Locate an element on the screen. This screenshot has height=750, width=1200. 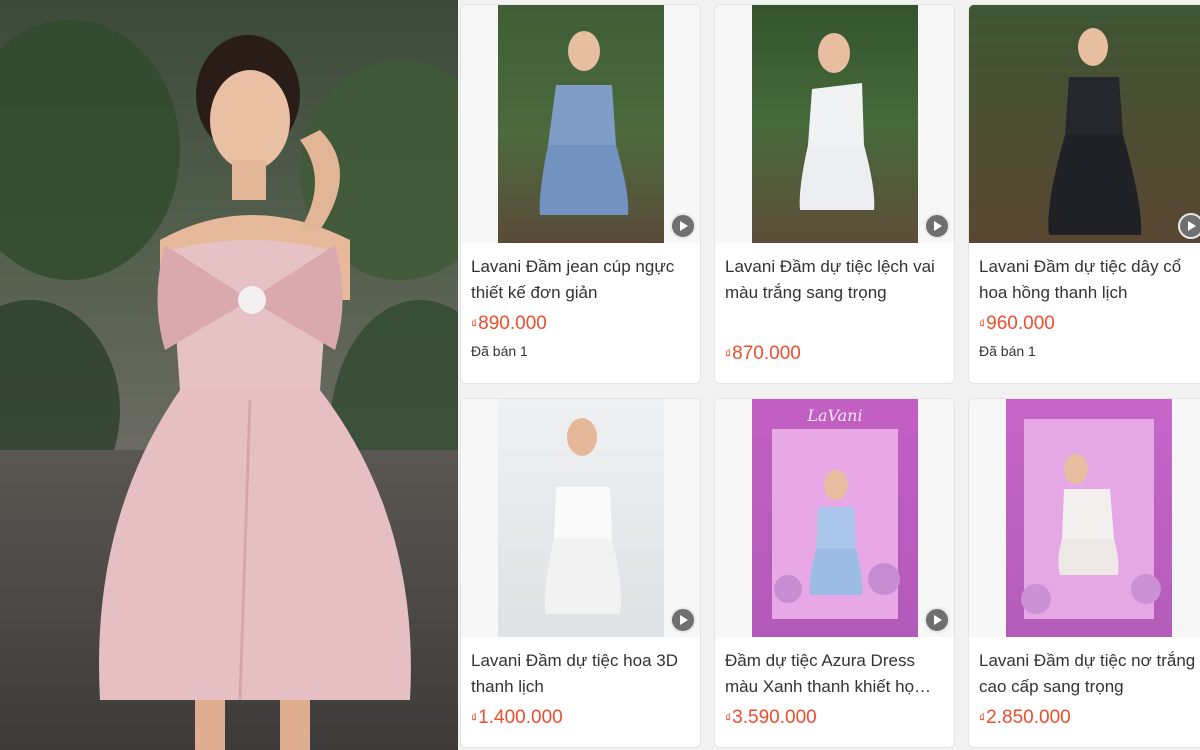
product-price: ₫890.000 is located at coordinates (580, 321).